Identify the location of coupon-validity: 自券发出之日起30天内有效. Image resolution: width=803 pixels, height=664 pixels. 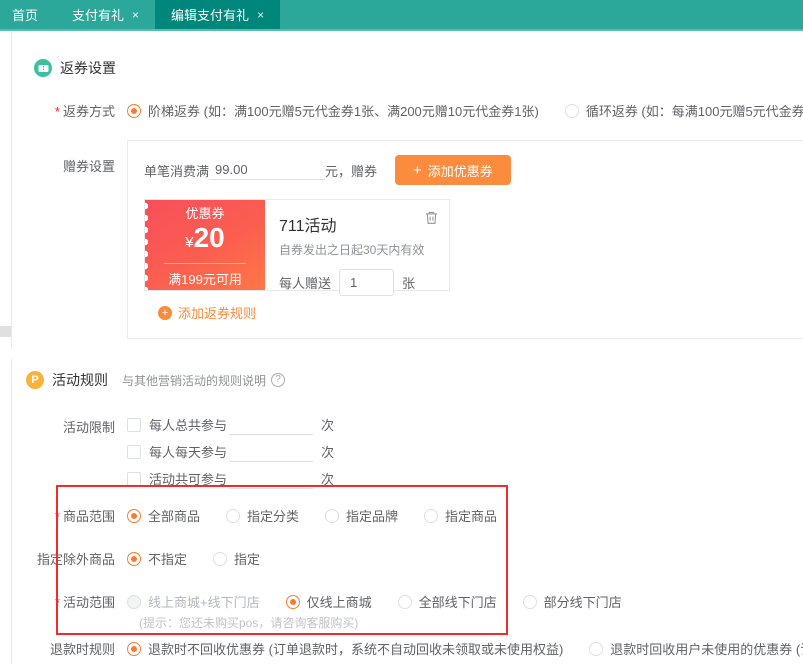
(352, 250).